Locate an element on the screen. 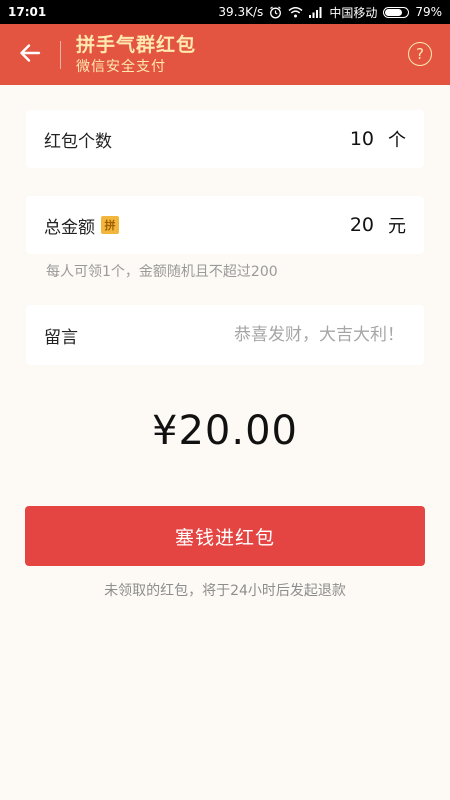 This screenshot has height=800, width=450. help-button: ? is located at coordinates (420, 54).